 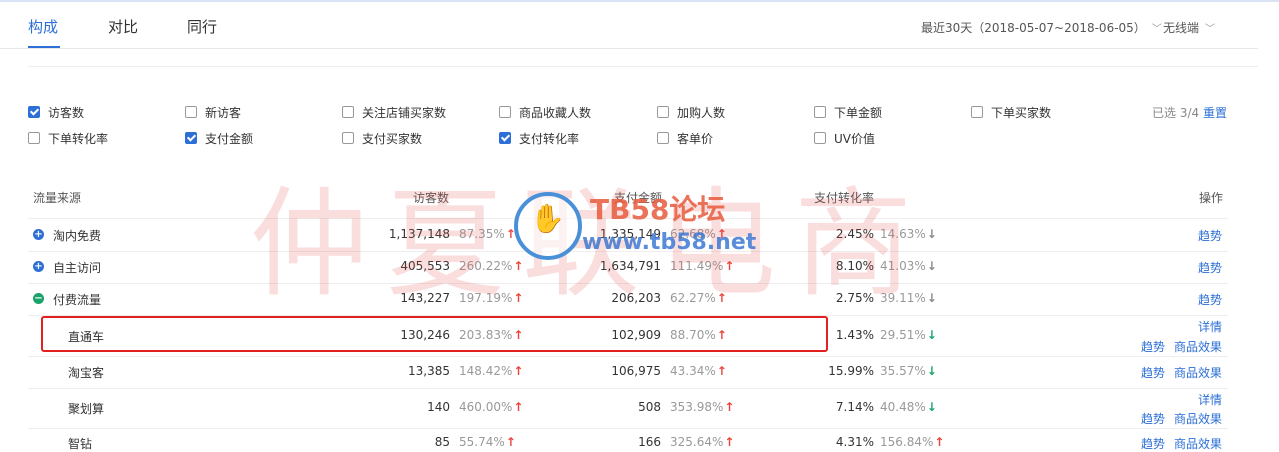 I want to click on row-source-name: 付费流量, so click(x=77, y=300).